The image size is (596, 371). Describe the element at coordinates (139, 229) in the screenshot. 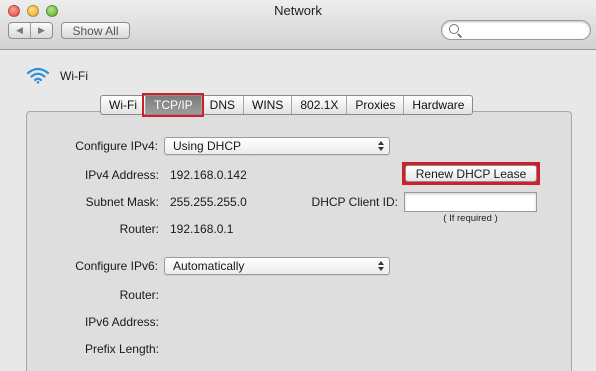

I see `router-label: Router:` at that location.